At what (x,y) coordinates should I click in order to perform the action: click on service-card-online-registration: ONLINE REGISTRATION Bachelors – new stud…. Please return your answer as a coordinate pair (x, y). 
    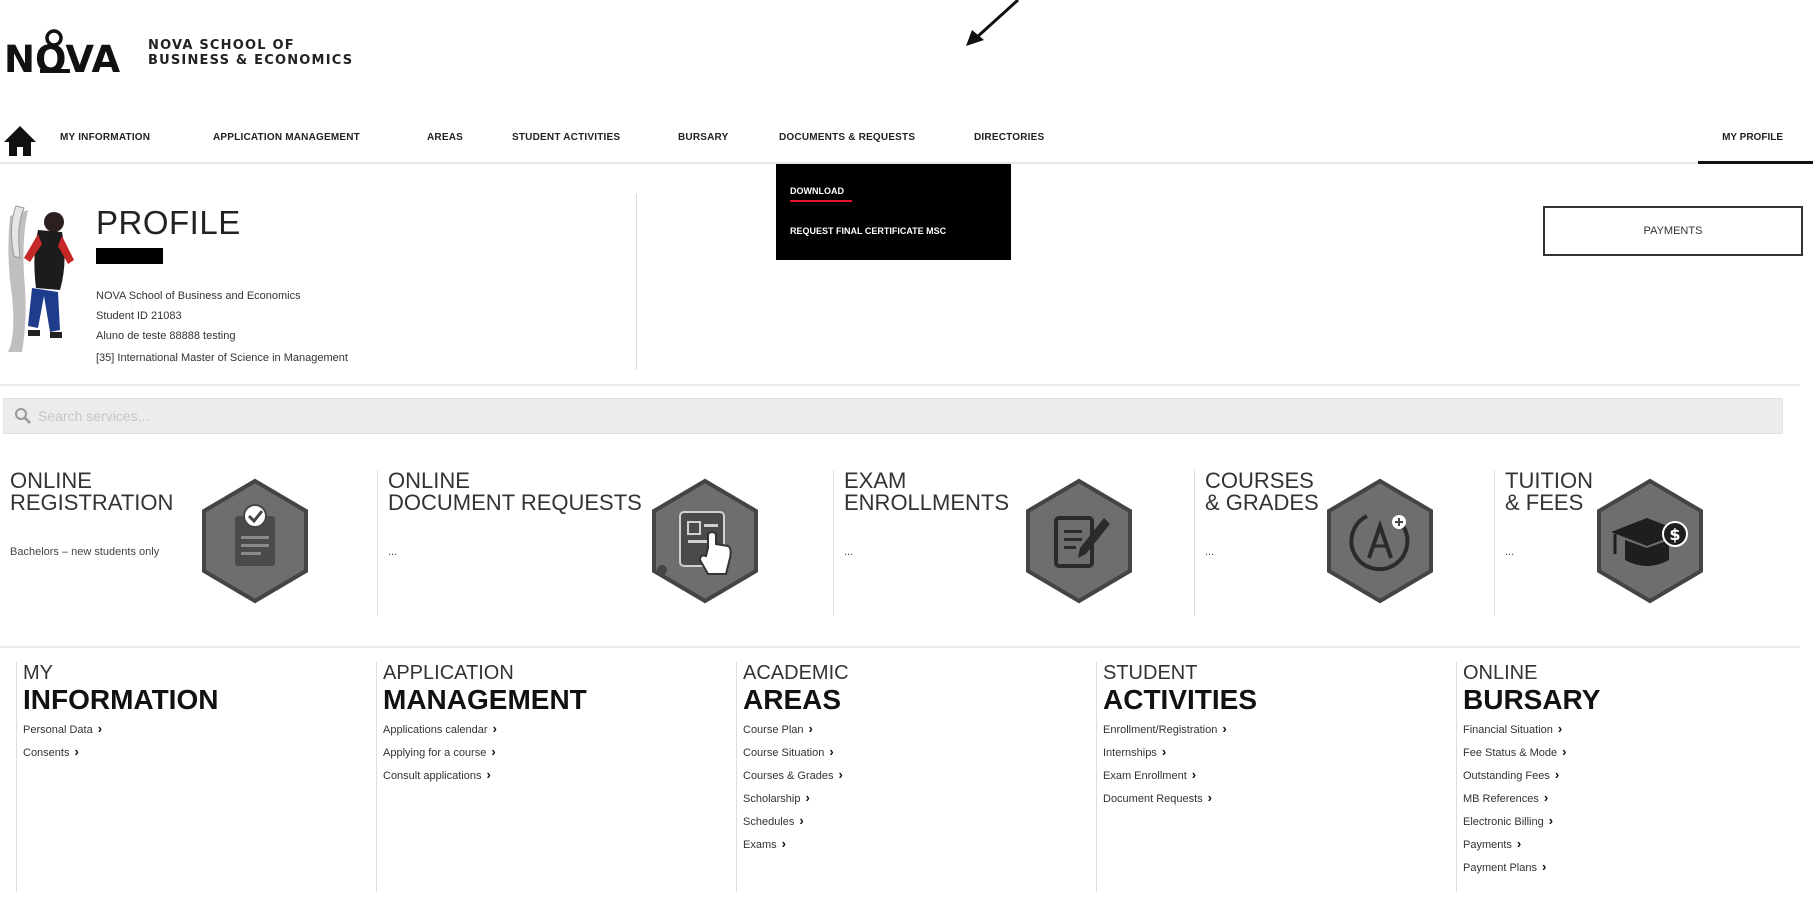
    Looking at the image, I should click on (189, 543).